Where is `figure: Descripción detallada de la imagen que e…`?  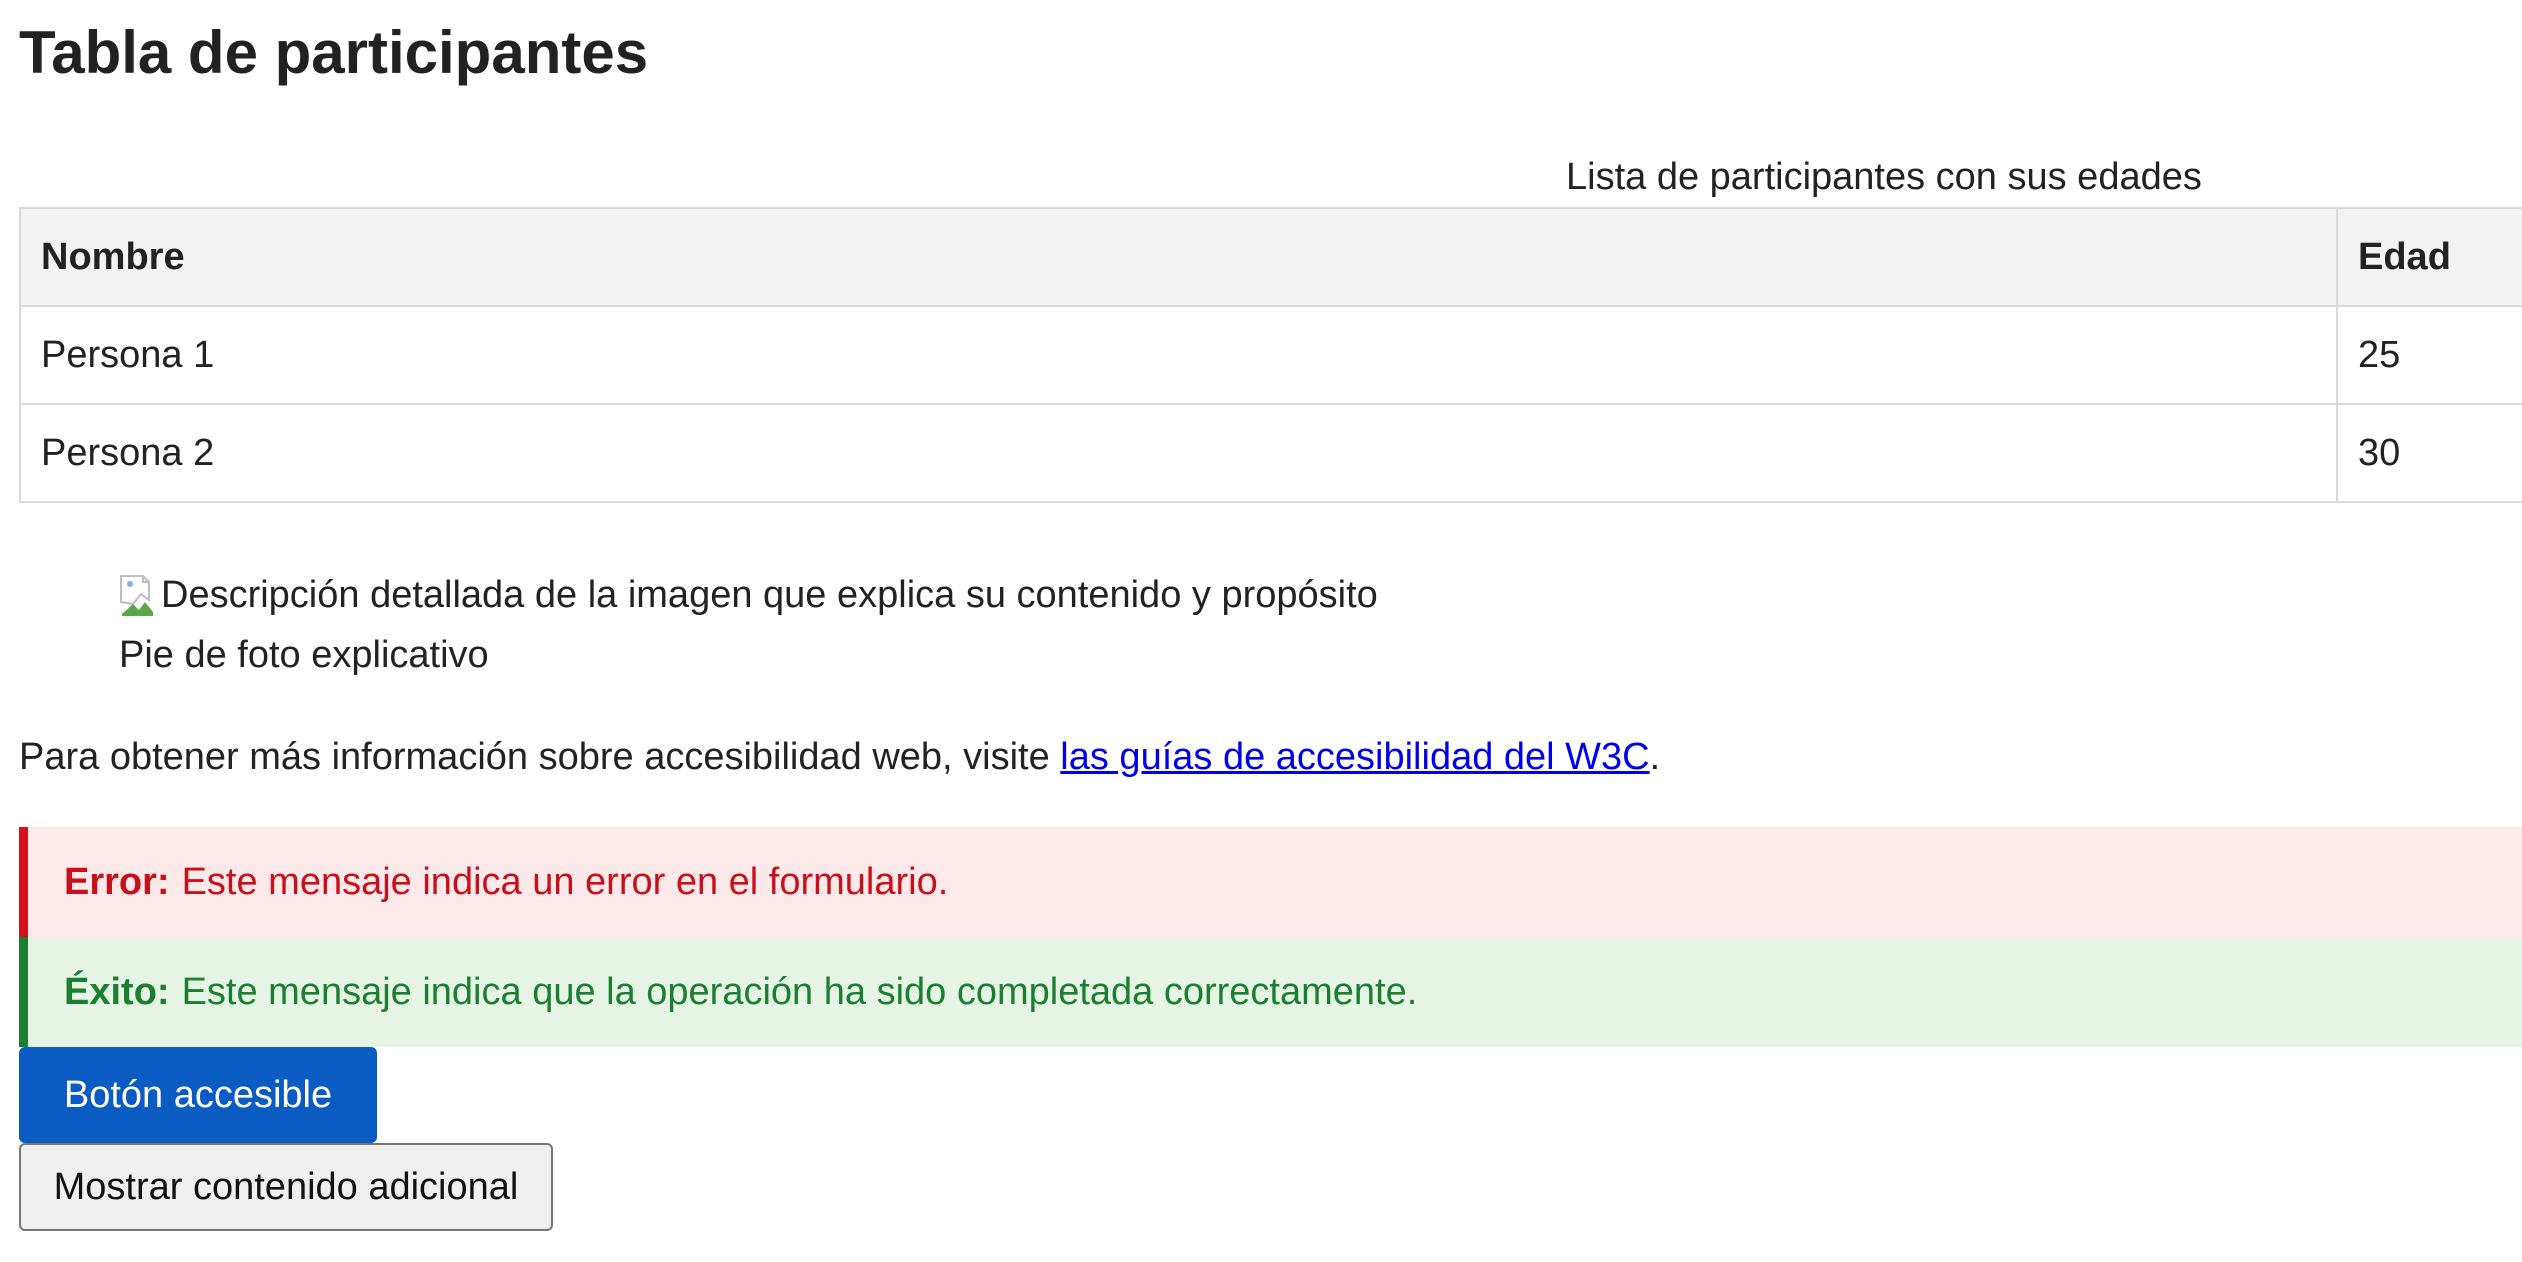
figure: Descripción detallada de la imagen que e… is located at coordinates (748, 625).